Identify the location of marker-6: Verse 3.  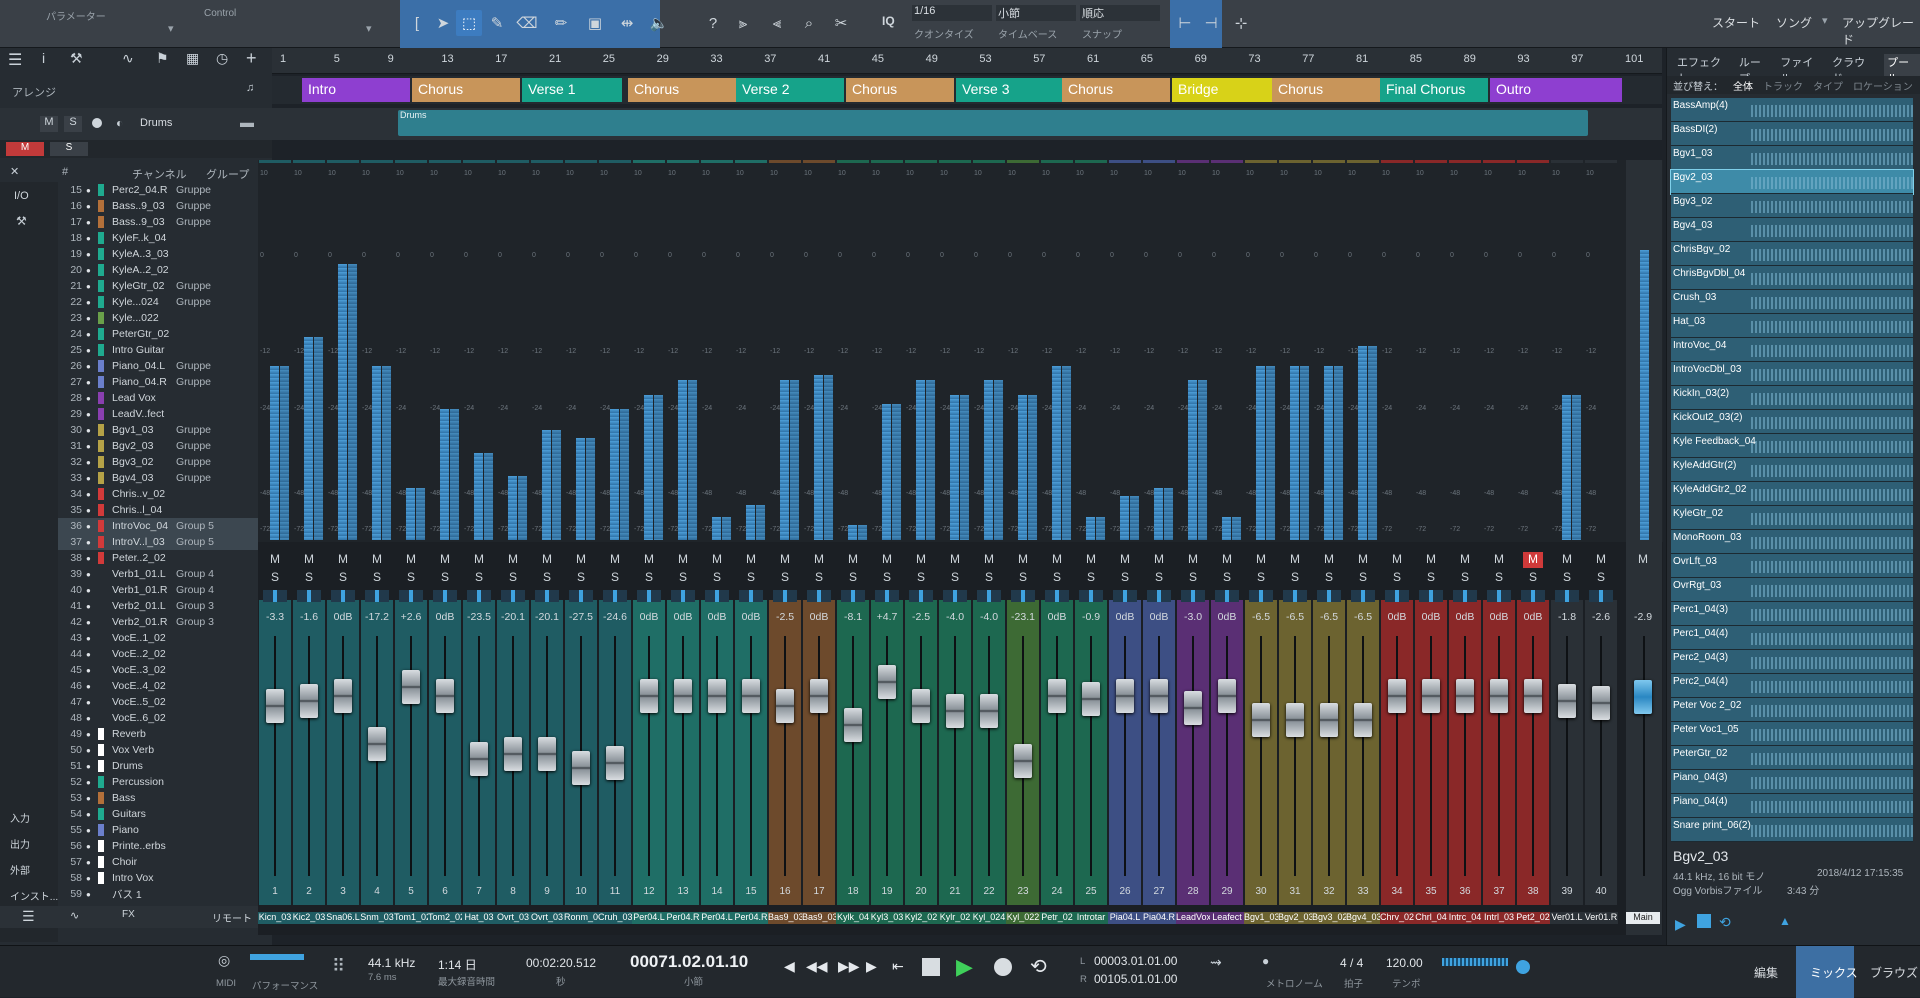
(1010, 90).